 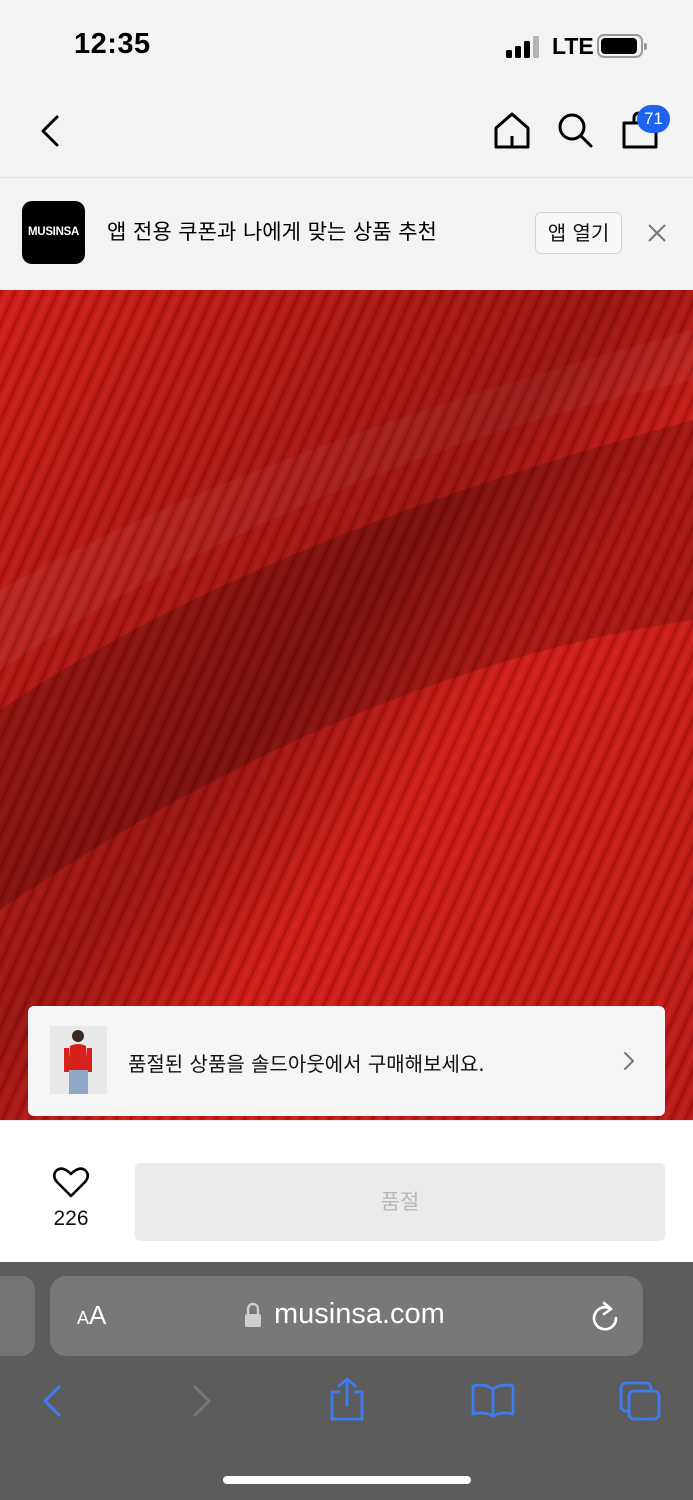 I want to click on reload-icon, so click(x=605, y=1317).